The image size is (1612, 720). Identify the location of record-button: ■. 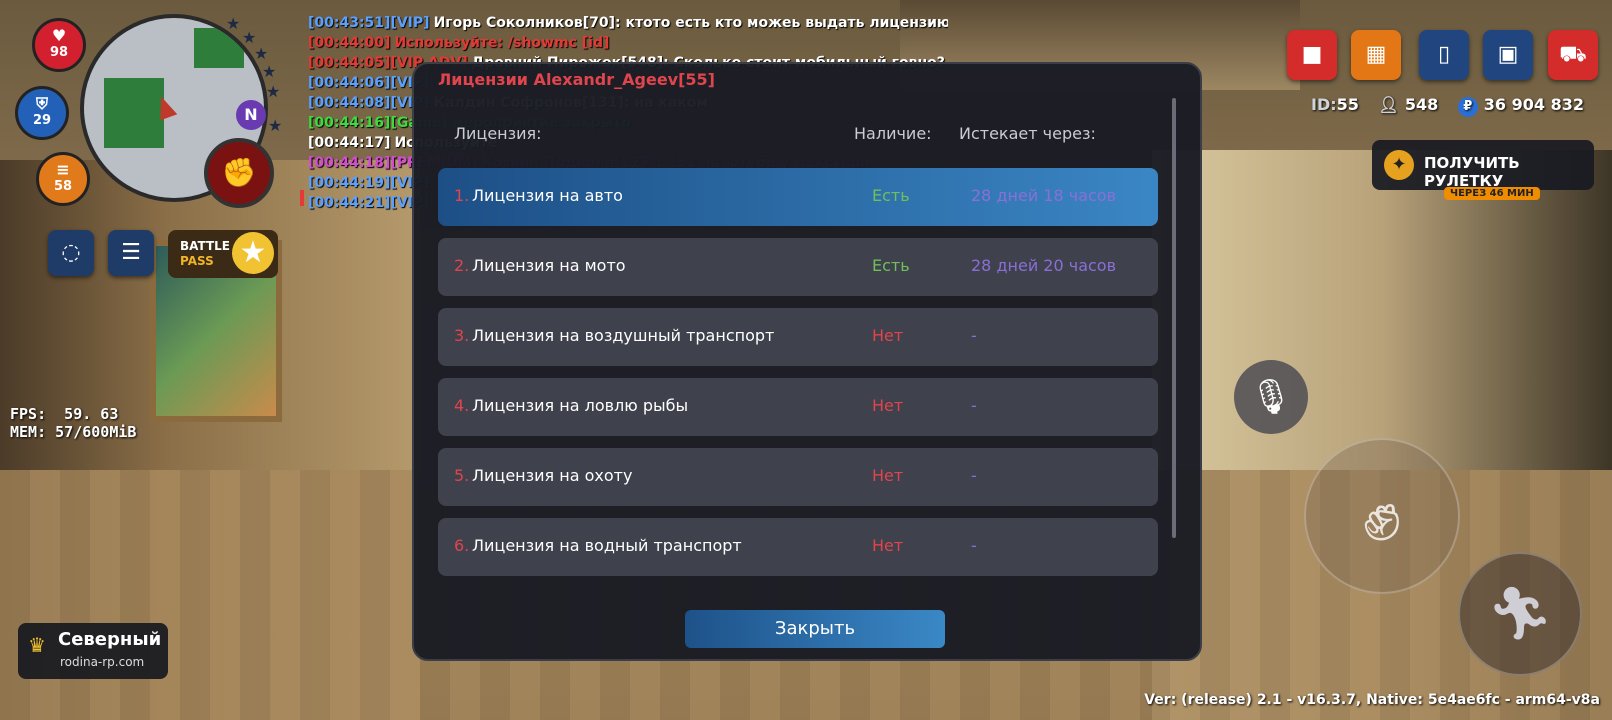
(1312, 55).